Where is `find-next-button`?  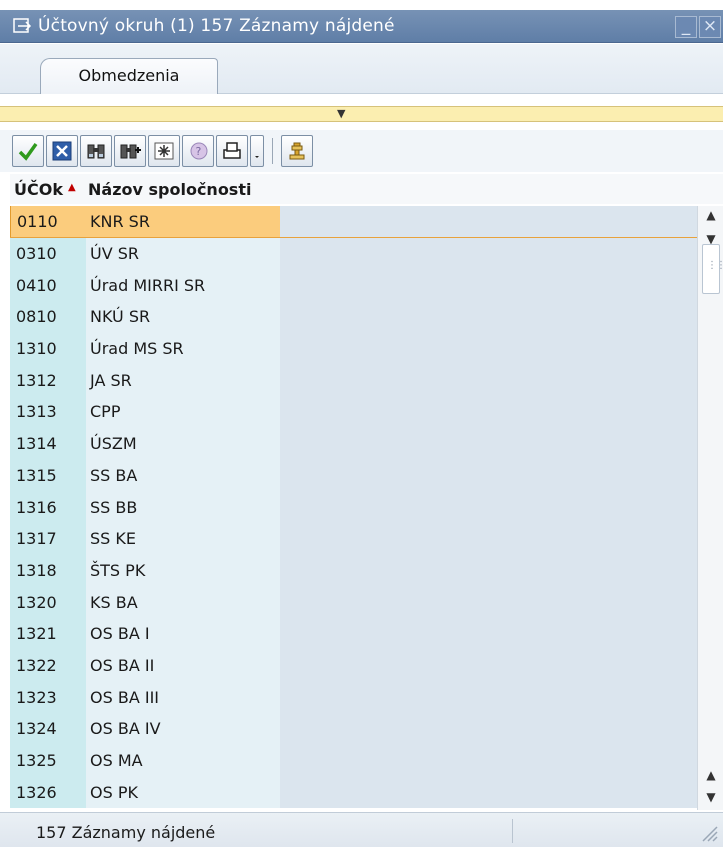
find-next-button is located at coordinates (130, 151).